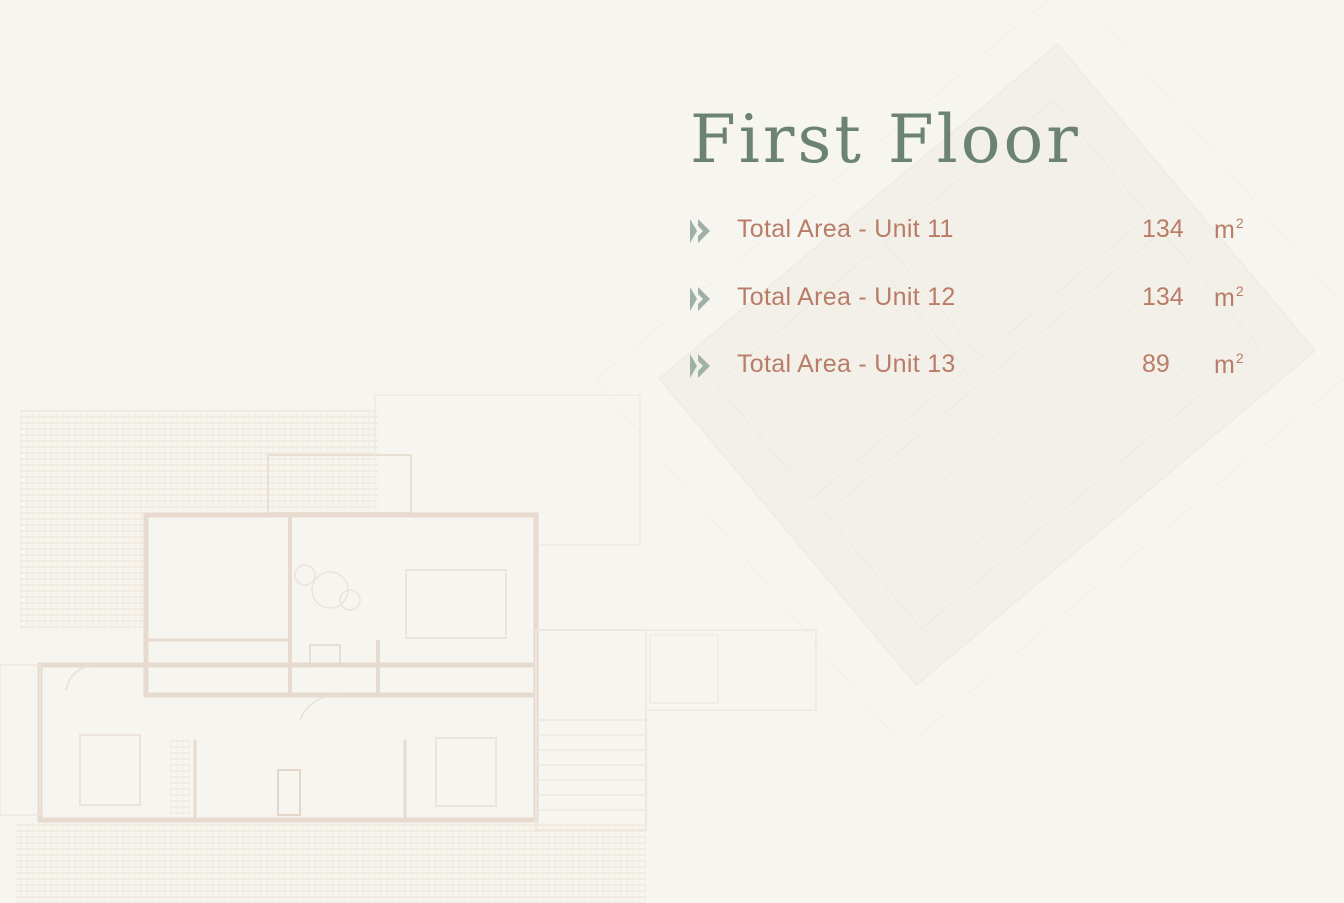  What do you see at coordinates (845, 229) in the screenshot?
I see `area-label: Total Area - Unit 11` at bounding box center [845, 229].